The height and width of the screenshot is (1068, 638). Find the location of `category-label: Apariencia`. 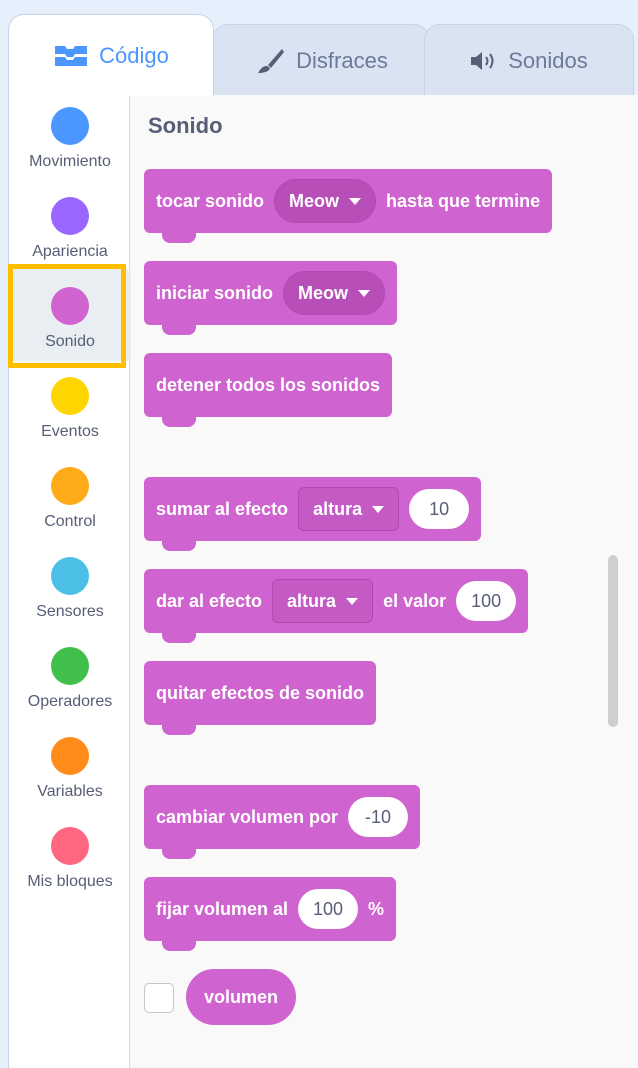

category-label: Apariencia is located at coordinates (70, 251).